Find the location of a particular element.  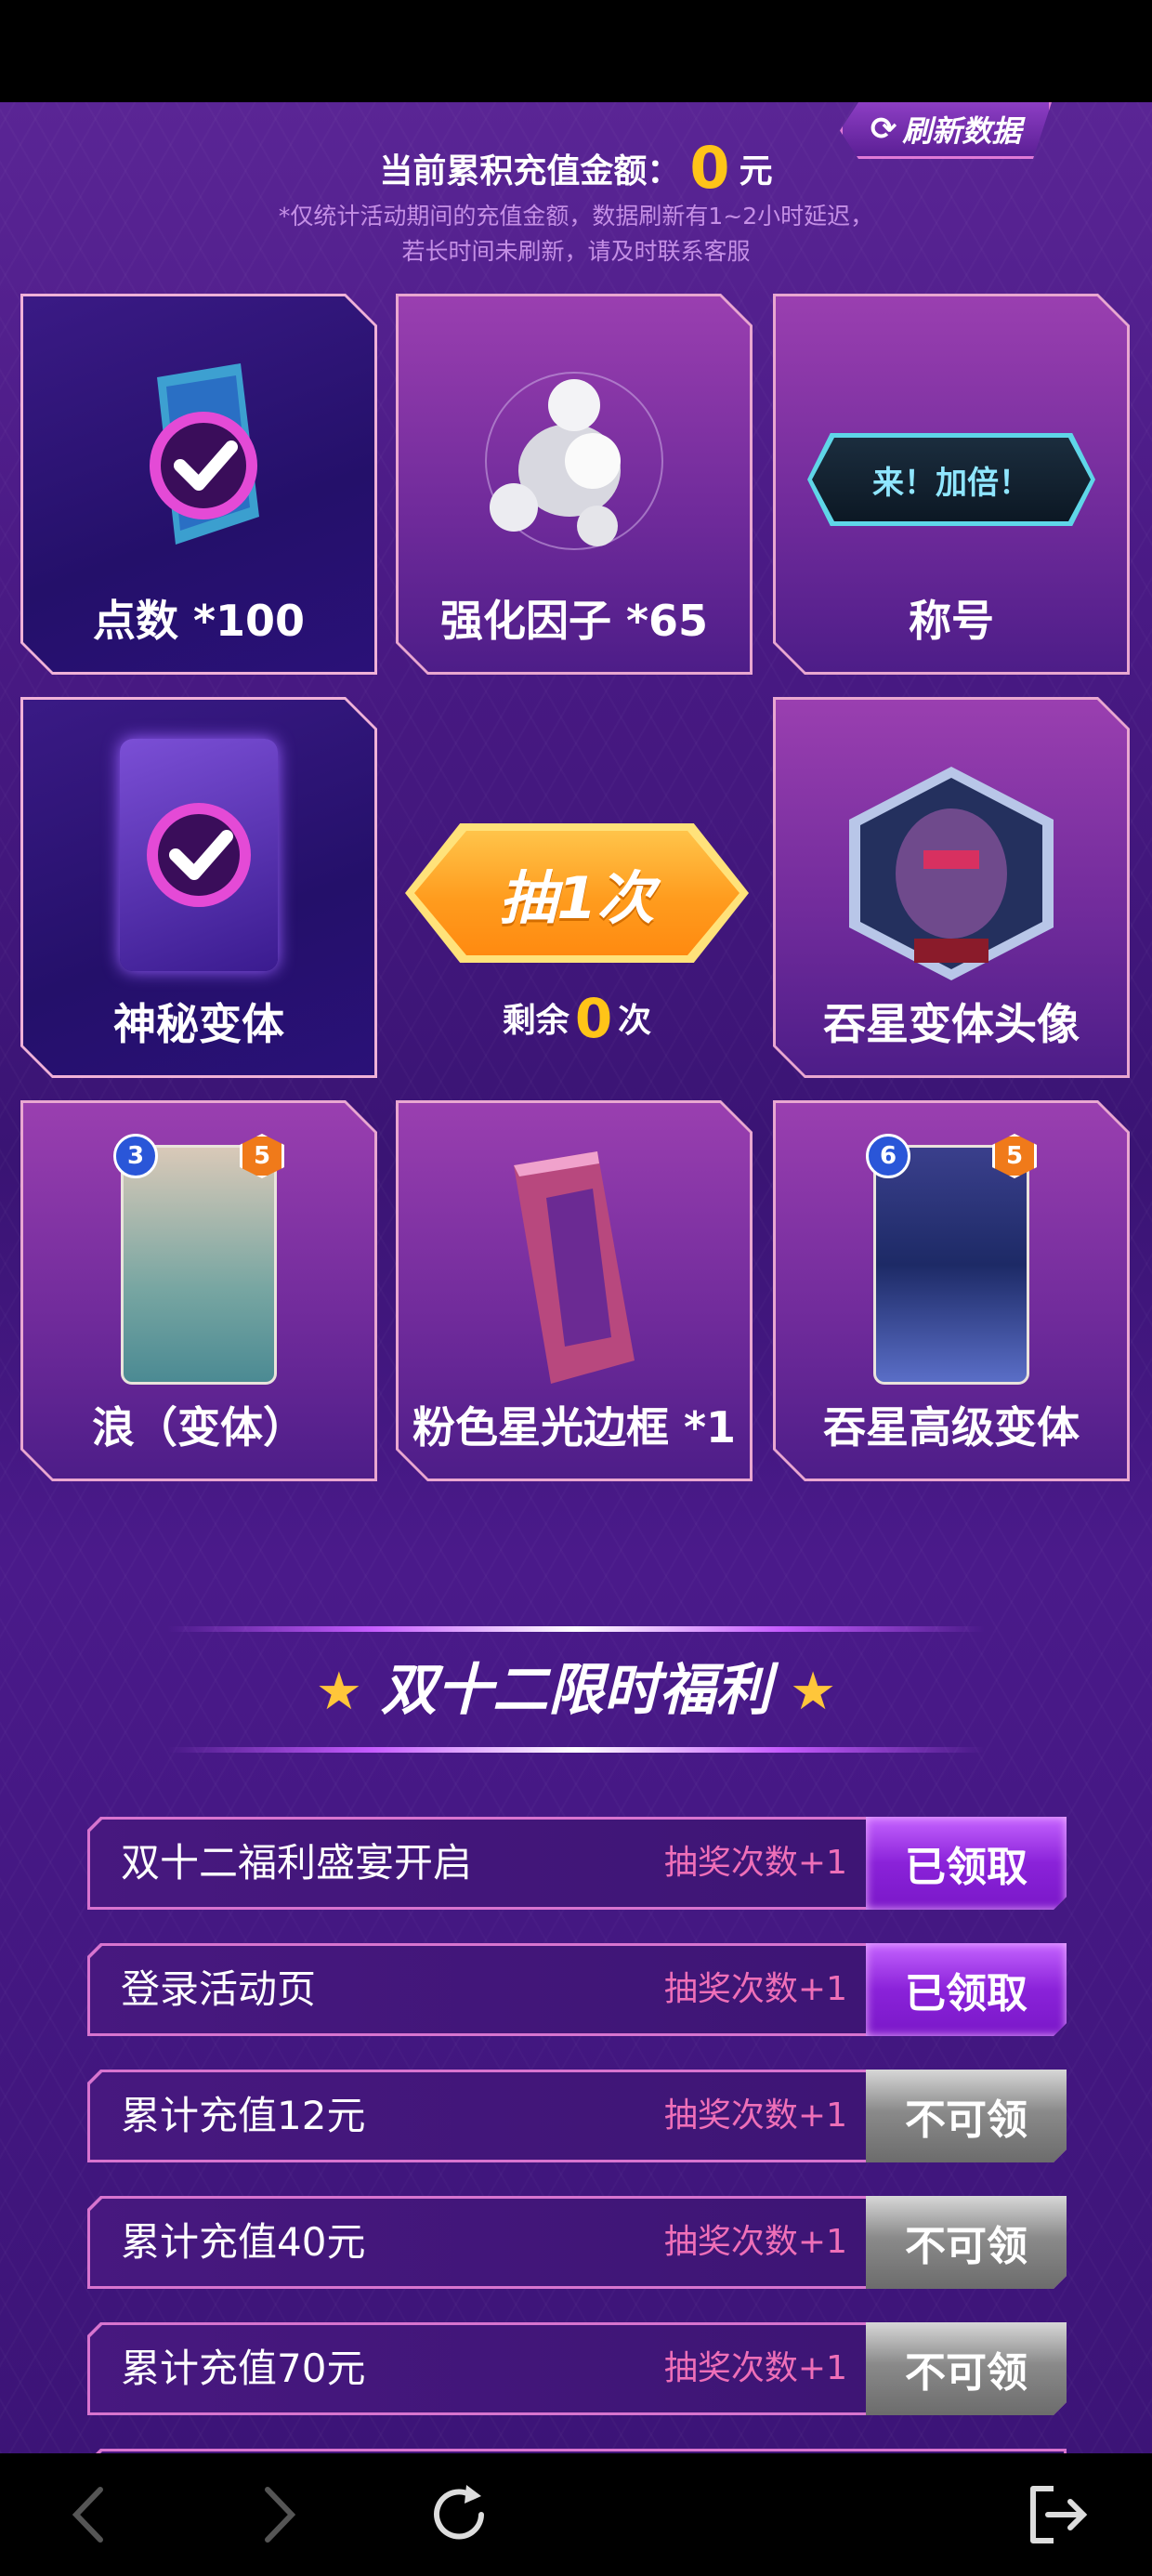

prize-cell-pink-frame: 粉色星光边框 *1 is located at coordinates (574, 1290).